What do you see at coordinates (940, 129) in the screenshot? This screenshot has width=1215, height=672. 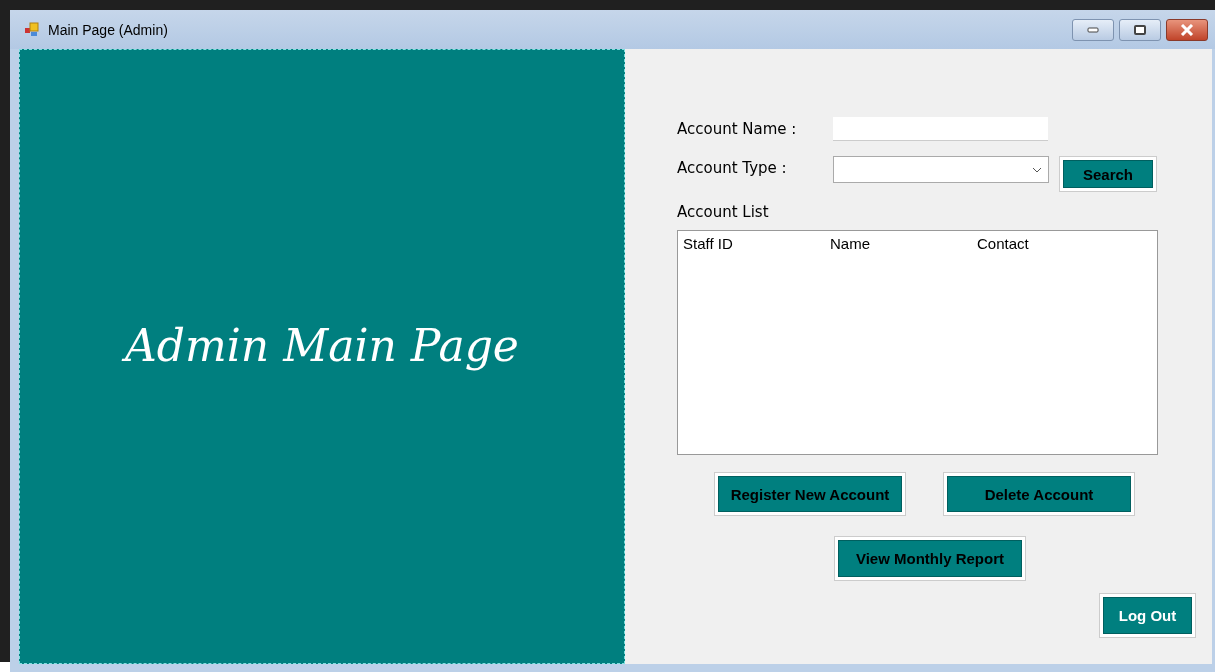 I see `text-field` at bounding box center [940, 129].